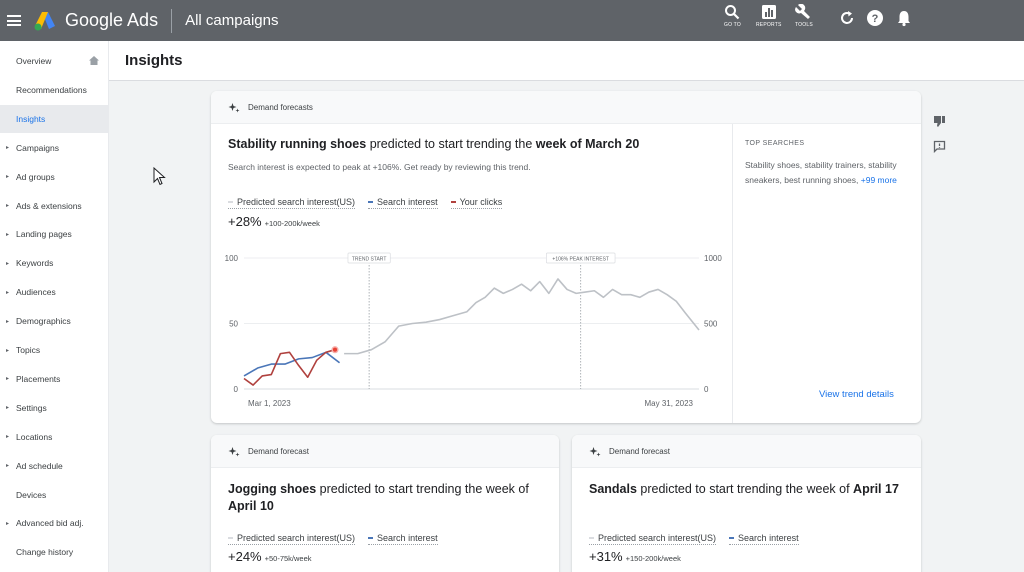  Describe the element at coordinates (172, 20) in the screenshot. I see `divider` at that location.